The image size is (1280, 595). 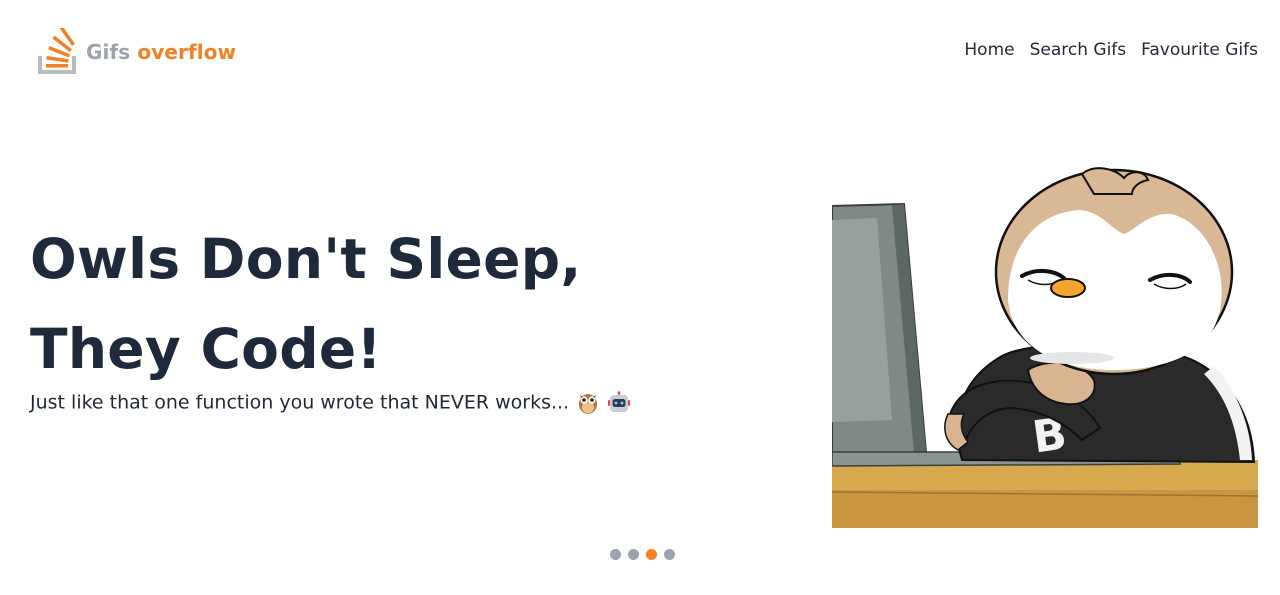 What do you see at coordinates (1078, 50) in the screenshot?
I see `nav-search-gifs: Search Gifs` at bounding box center [1078, 50].